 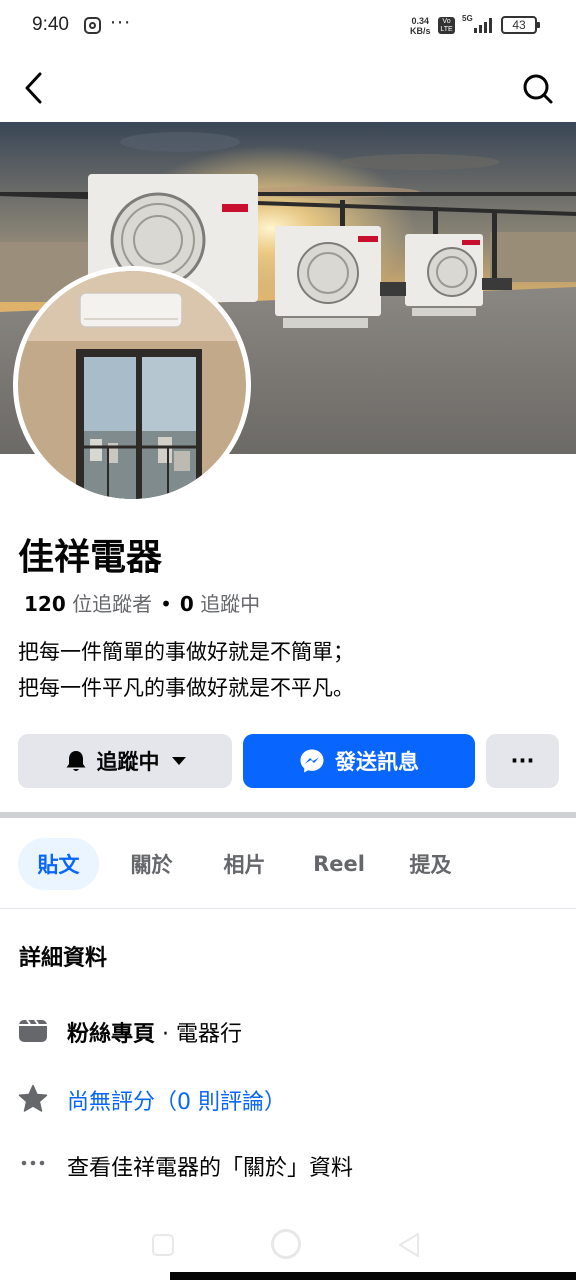 I want to click on page-flag-icon, so click(x=33, y=1031).